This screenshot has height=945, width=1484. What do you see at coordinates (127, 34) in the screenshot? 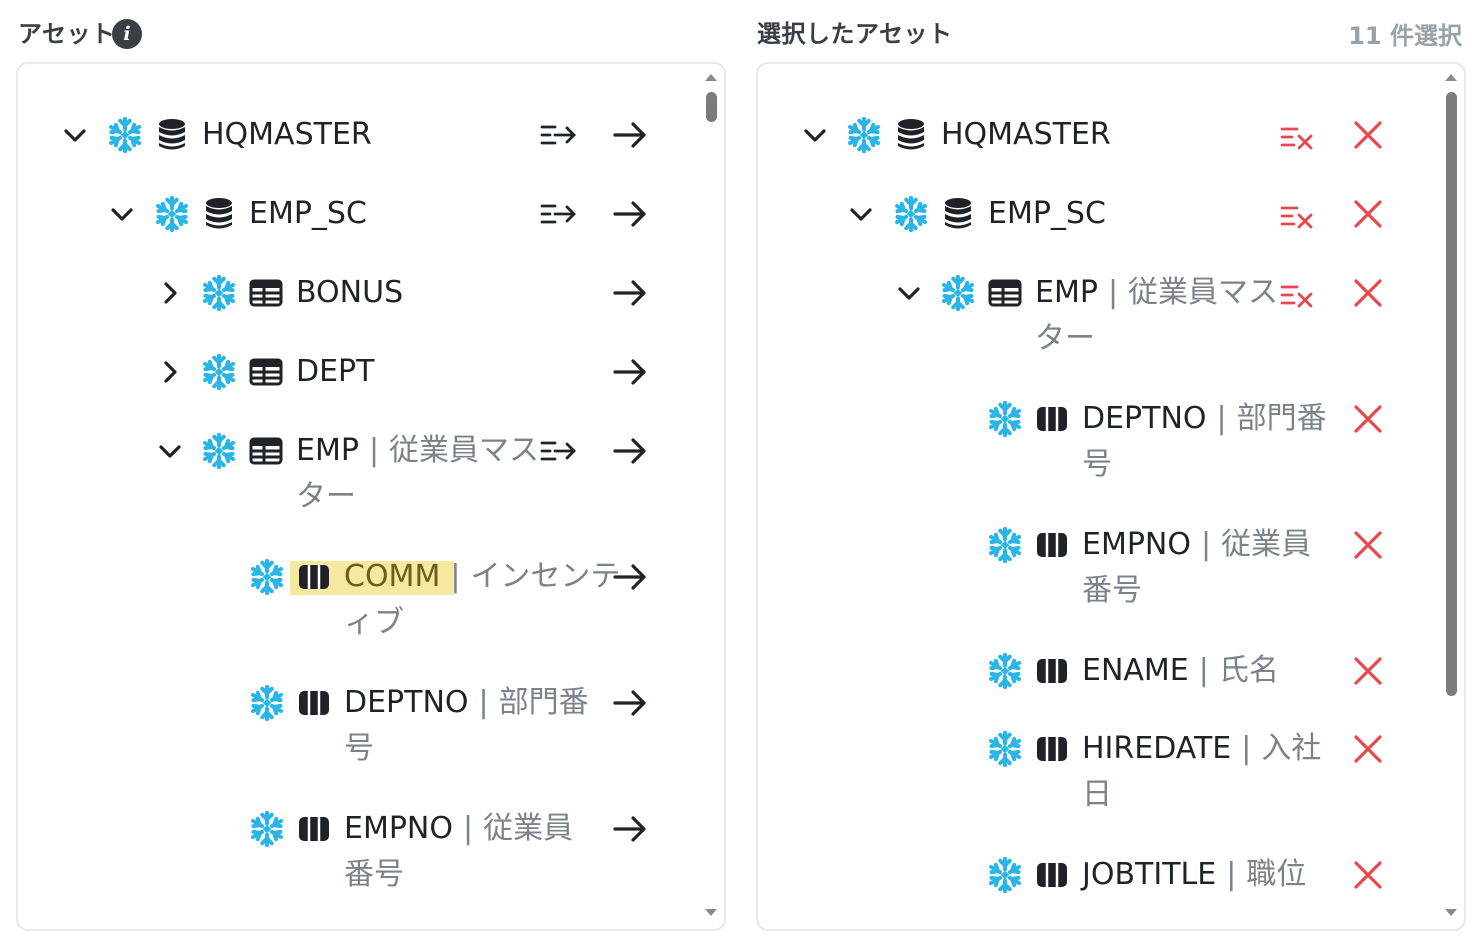
I see `info-icon: i` at bounding box center [127, 34].